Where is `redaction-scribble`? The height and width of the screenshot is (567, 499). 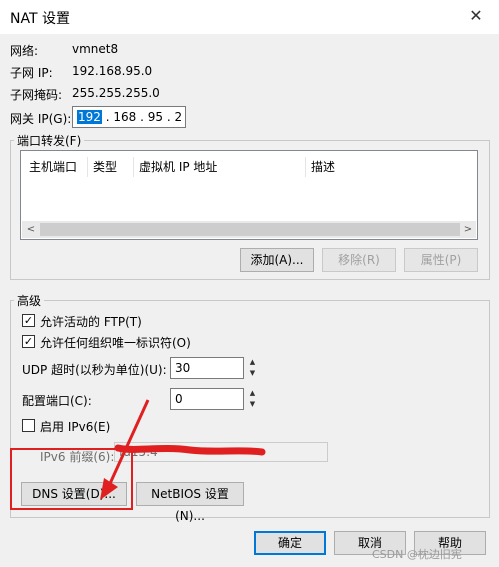 redaction-scribble is located at coordinates (190, 450).